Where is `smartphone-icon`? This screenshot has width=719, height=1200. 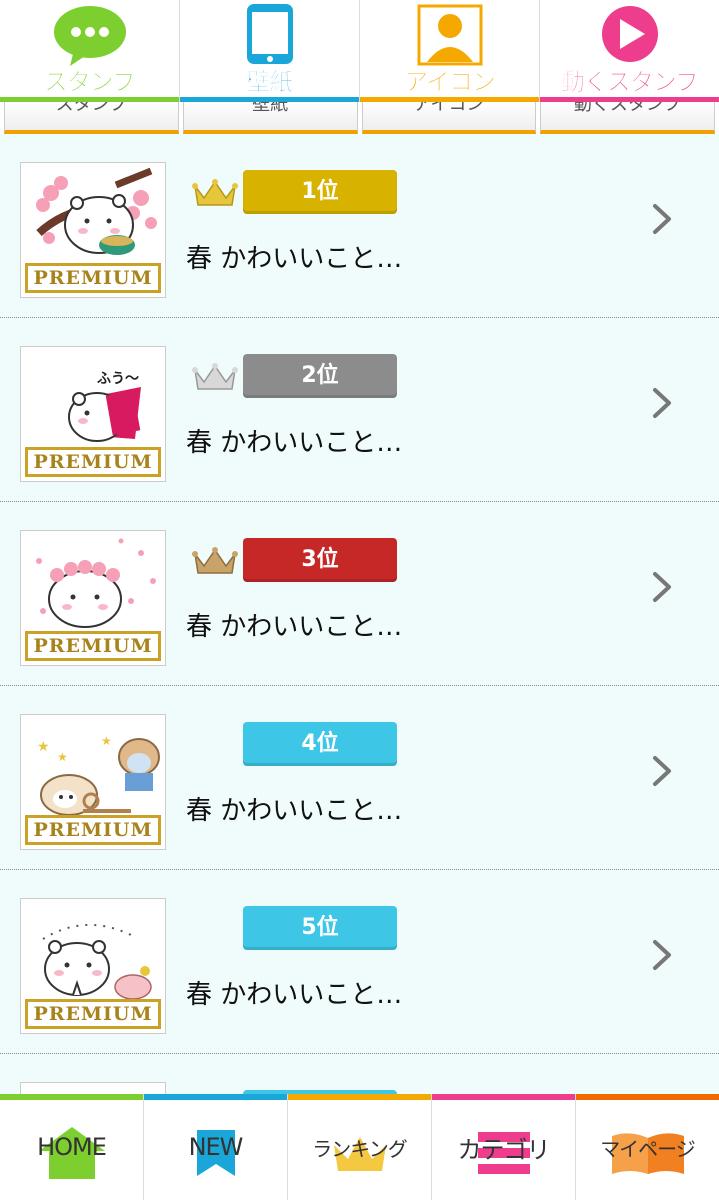 smartphone-icon is located at coordinates (269, 34).